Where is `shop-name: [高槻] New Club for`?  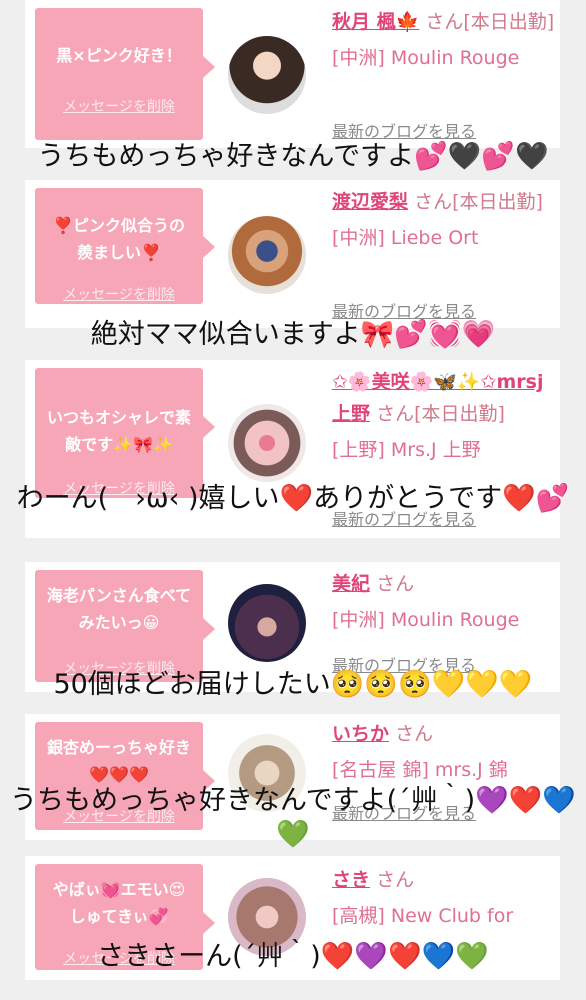 shop-name: [高槻] New Club for is located at coordinates (423, 916).